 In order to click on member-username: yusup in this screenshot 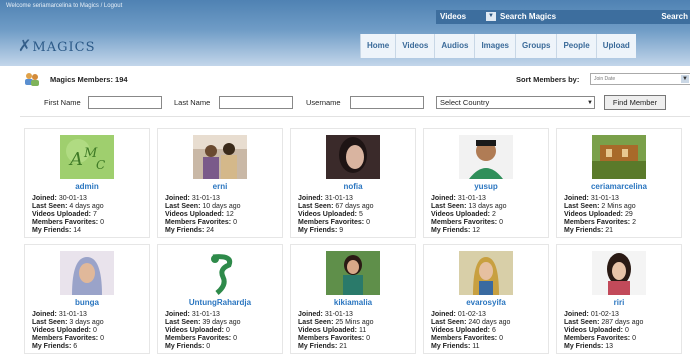, I will do `click(486, 186)`.